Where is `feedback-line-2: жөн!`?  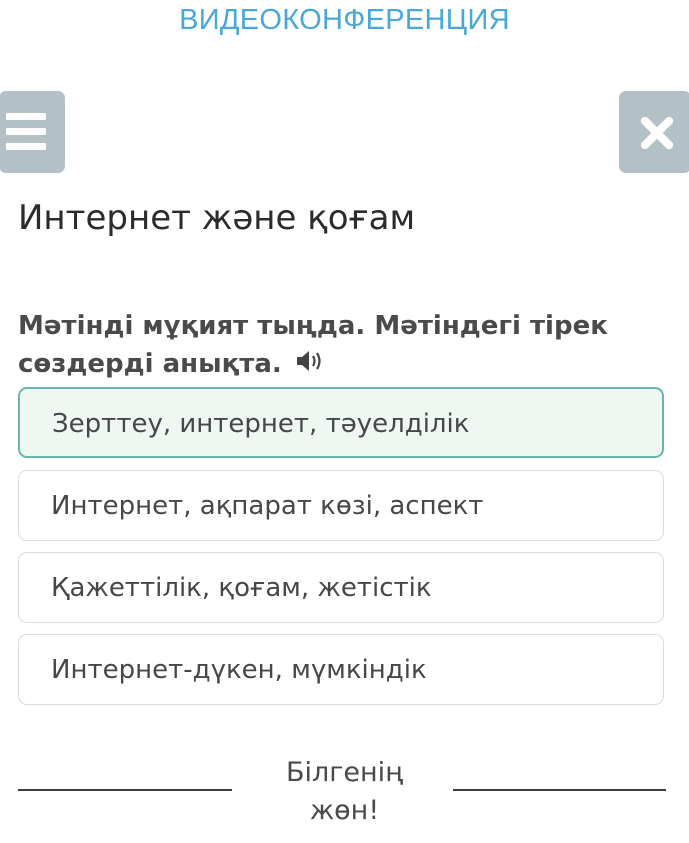 feedback-line-2: жөн! is located at coordinates (344, 810).